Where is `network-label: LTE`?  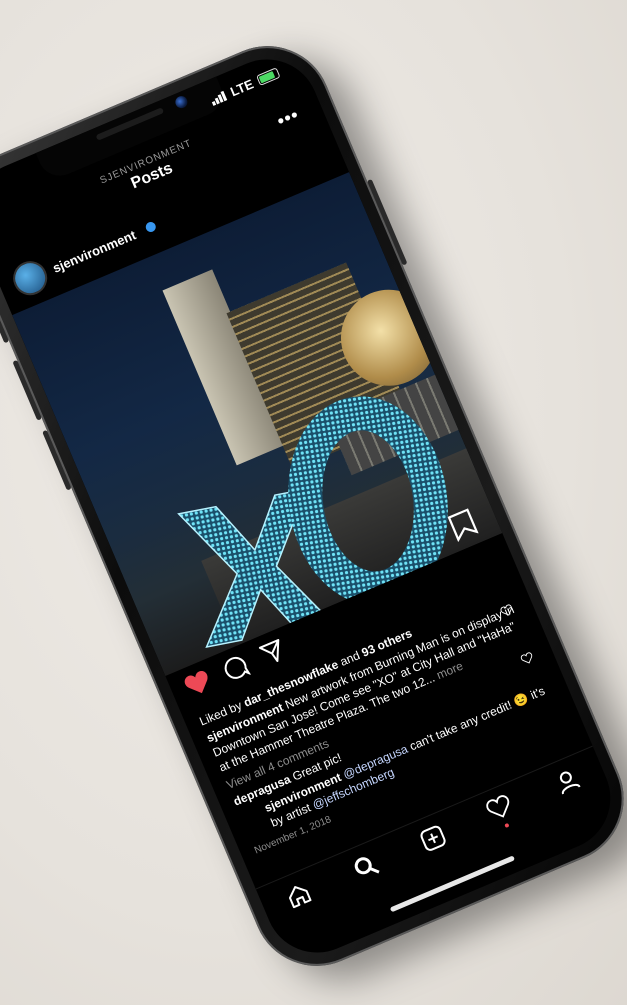 network-label: LTE is located at coordinates (242, 88).